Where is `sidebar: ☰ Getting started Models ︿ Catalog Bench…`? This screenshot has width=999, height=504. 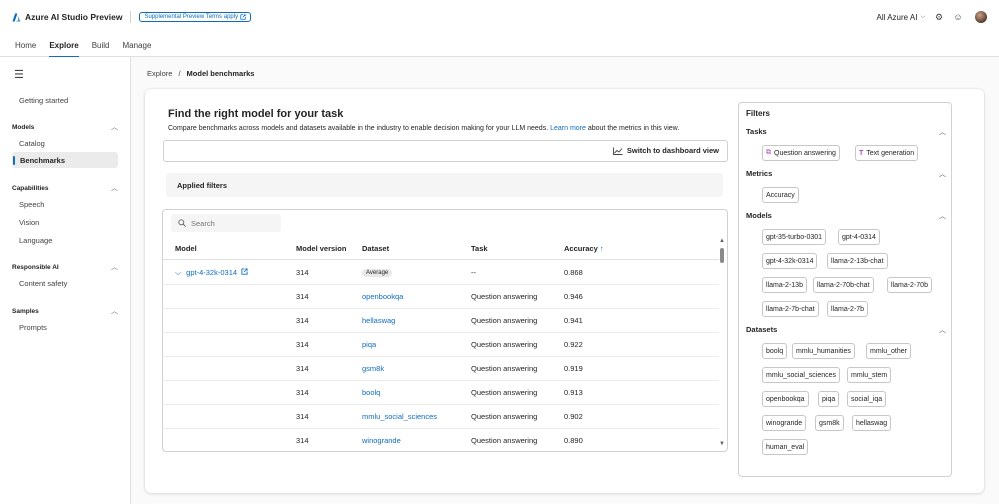 sidebar: ☰ Getting started Models ︿ Catalog Bench… is located at coordinates (65, 280).